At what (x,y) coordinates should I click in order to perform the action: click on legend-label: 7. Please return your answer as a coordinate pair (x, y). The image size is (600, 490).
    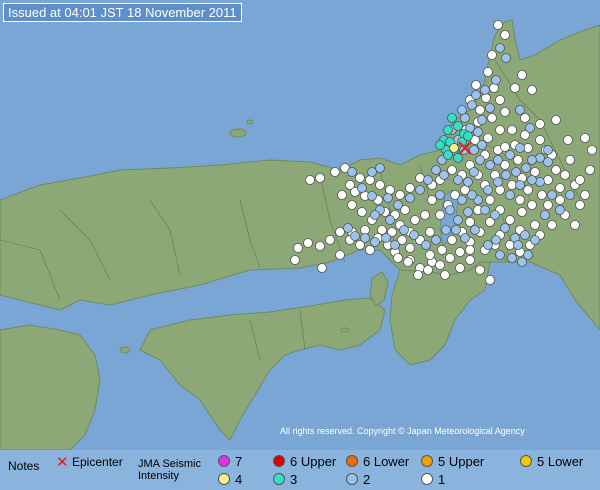
    Looking at the image, I should click on (239, 461).